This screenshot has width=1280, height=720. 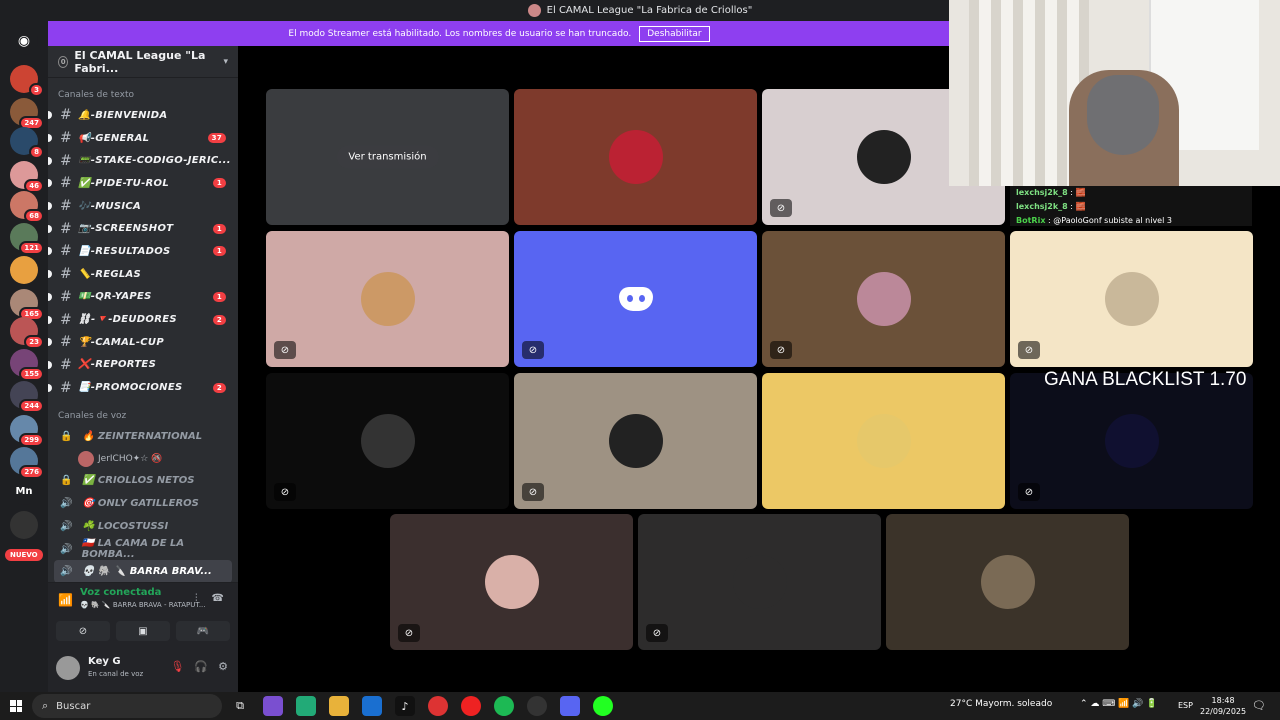 What do you see at coordinates (1223, 706) in the screenshot?
I see `clock: 18:48 22/09/2025` at bounding box center [1223, 706].